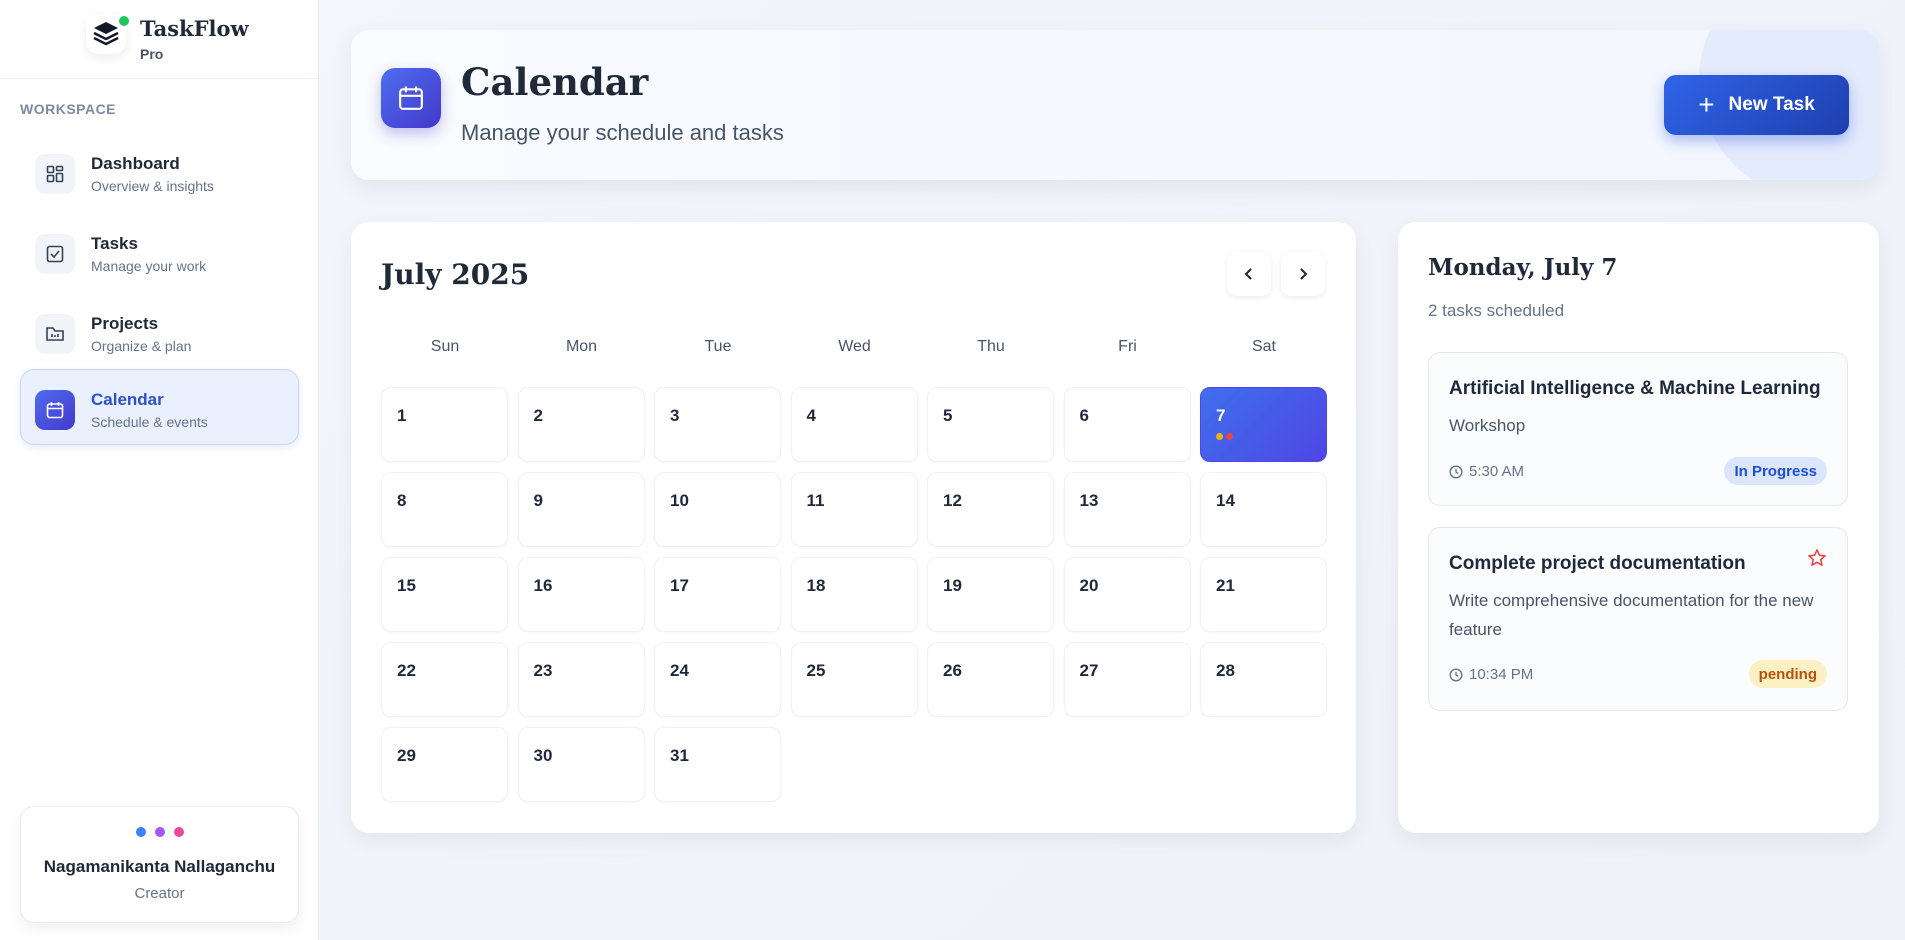  I want to click on day-number: 26, so click(952, 670).